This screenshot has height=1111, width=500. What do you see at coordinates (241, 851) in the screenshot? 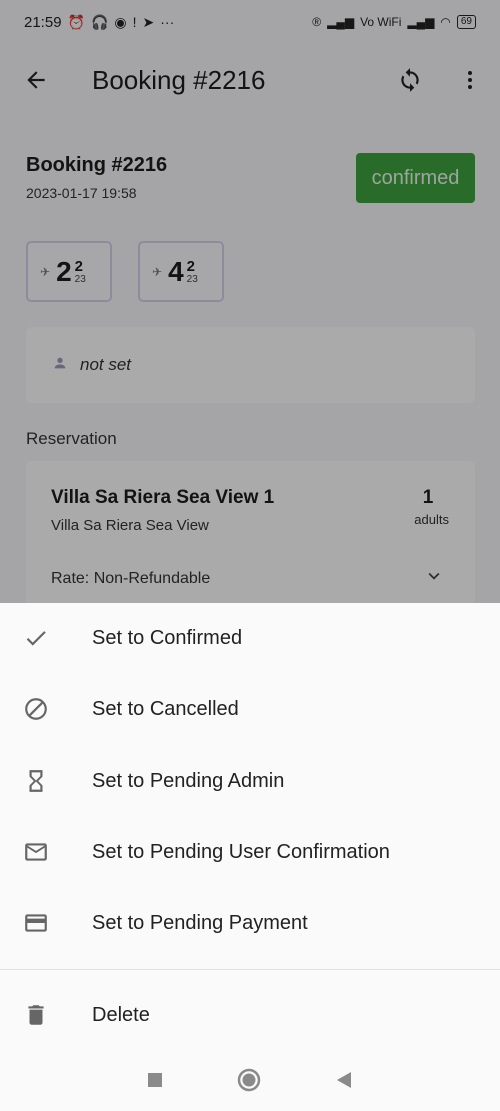
I see `menu-item-label: Set to Pending User Confirmation` at bounding box center [241, 851].